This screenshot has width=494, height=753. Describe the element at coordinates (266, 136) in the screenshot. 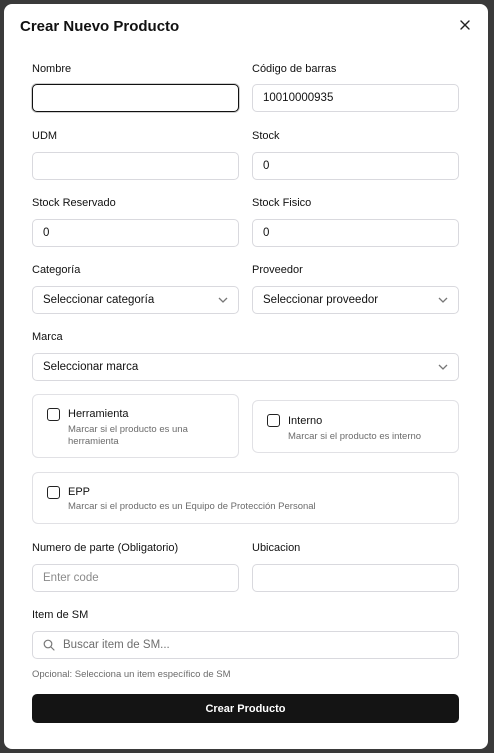

I see `stock-label: Stock` at that location.